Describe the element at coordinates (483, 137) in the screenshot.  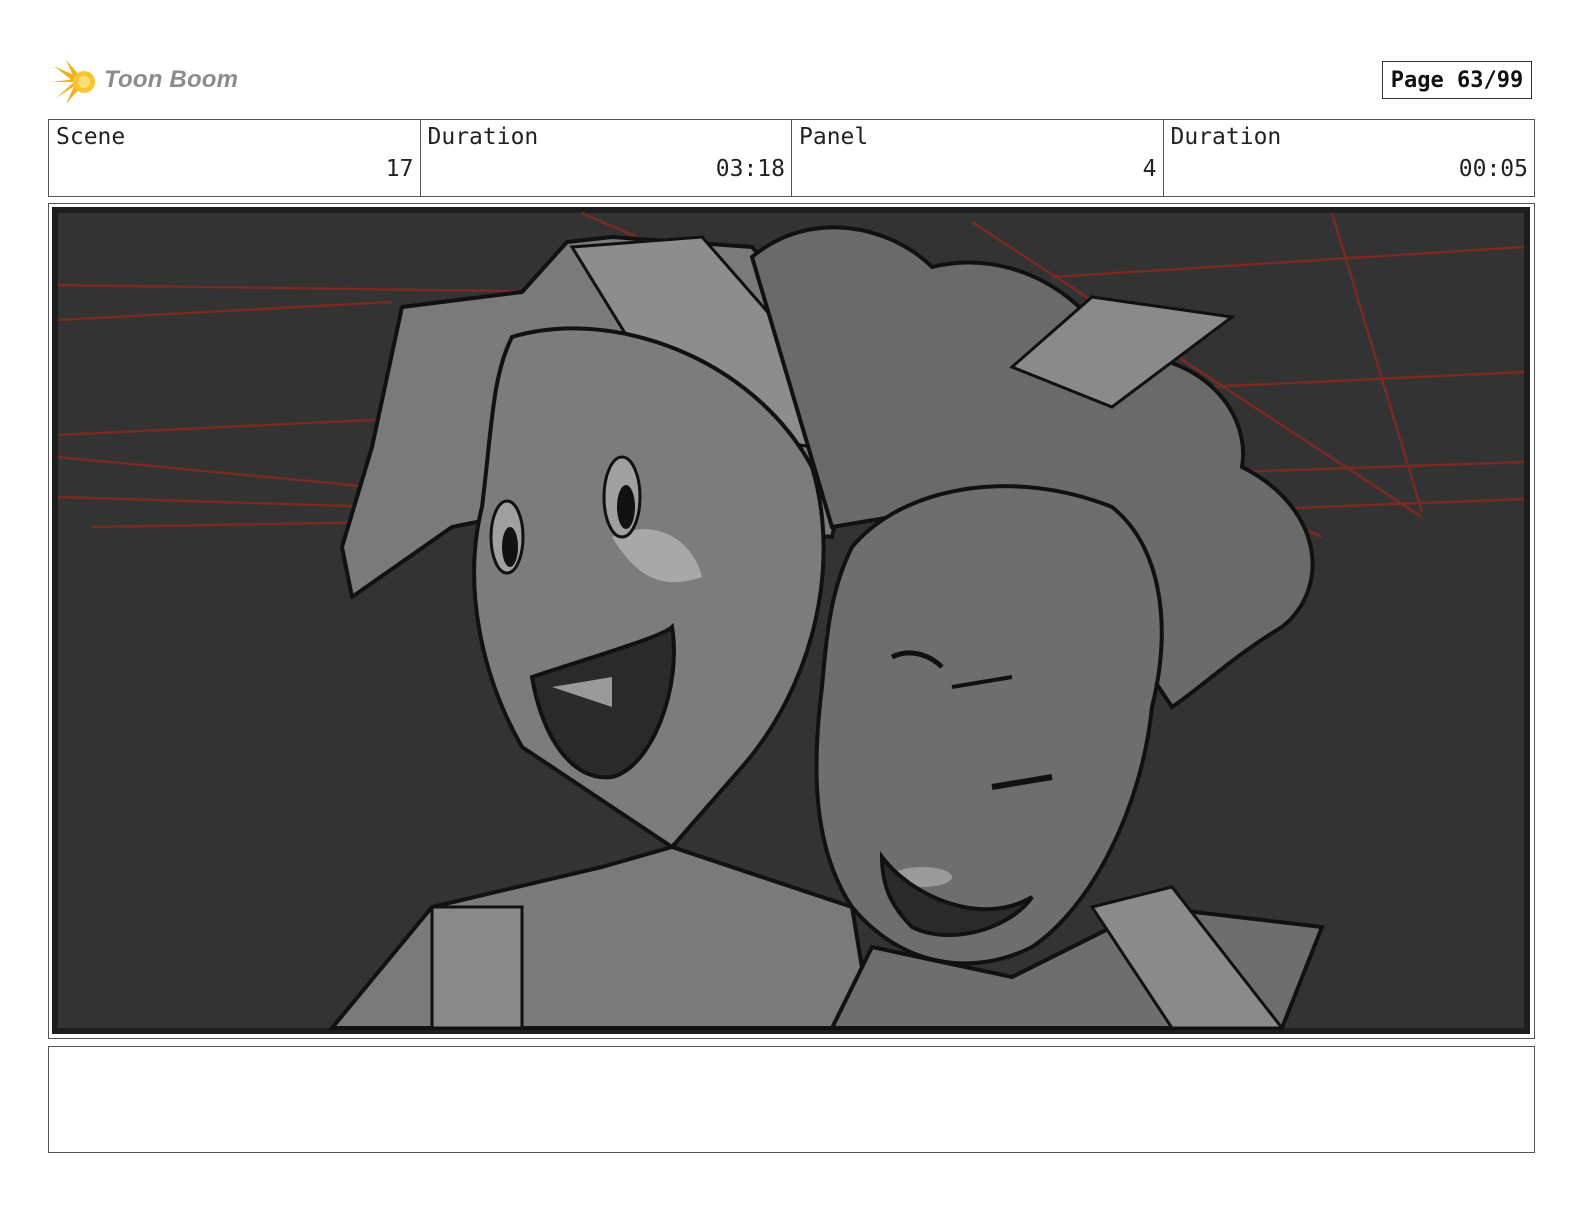
I see `scene-duration-label: Duration` at that location.